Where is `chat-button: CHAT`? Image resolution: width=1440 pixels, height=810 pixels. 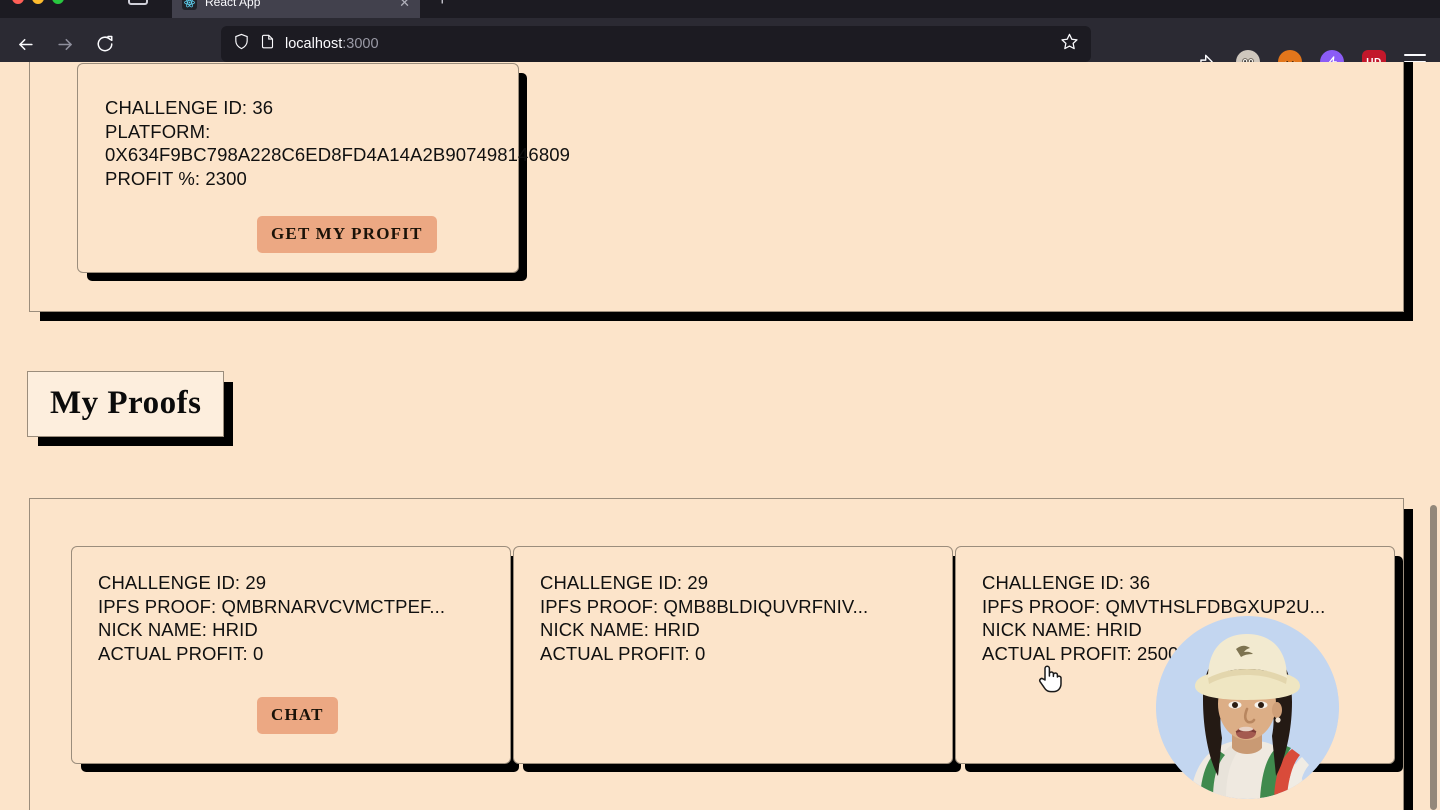
chat-button: CHAT is located at coordinates (297, 715).